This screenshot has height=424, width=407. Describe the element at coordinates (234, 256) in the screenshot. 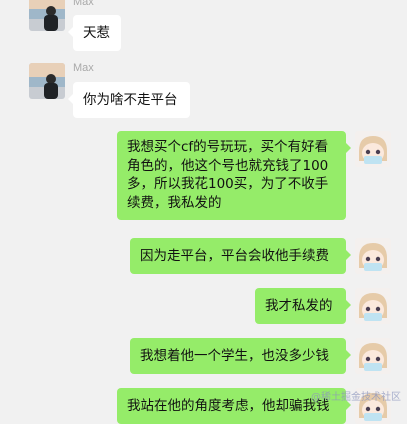

I see `message-text: 因为走平台，平台会收他手续费` at that location.